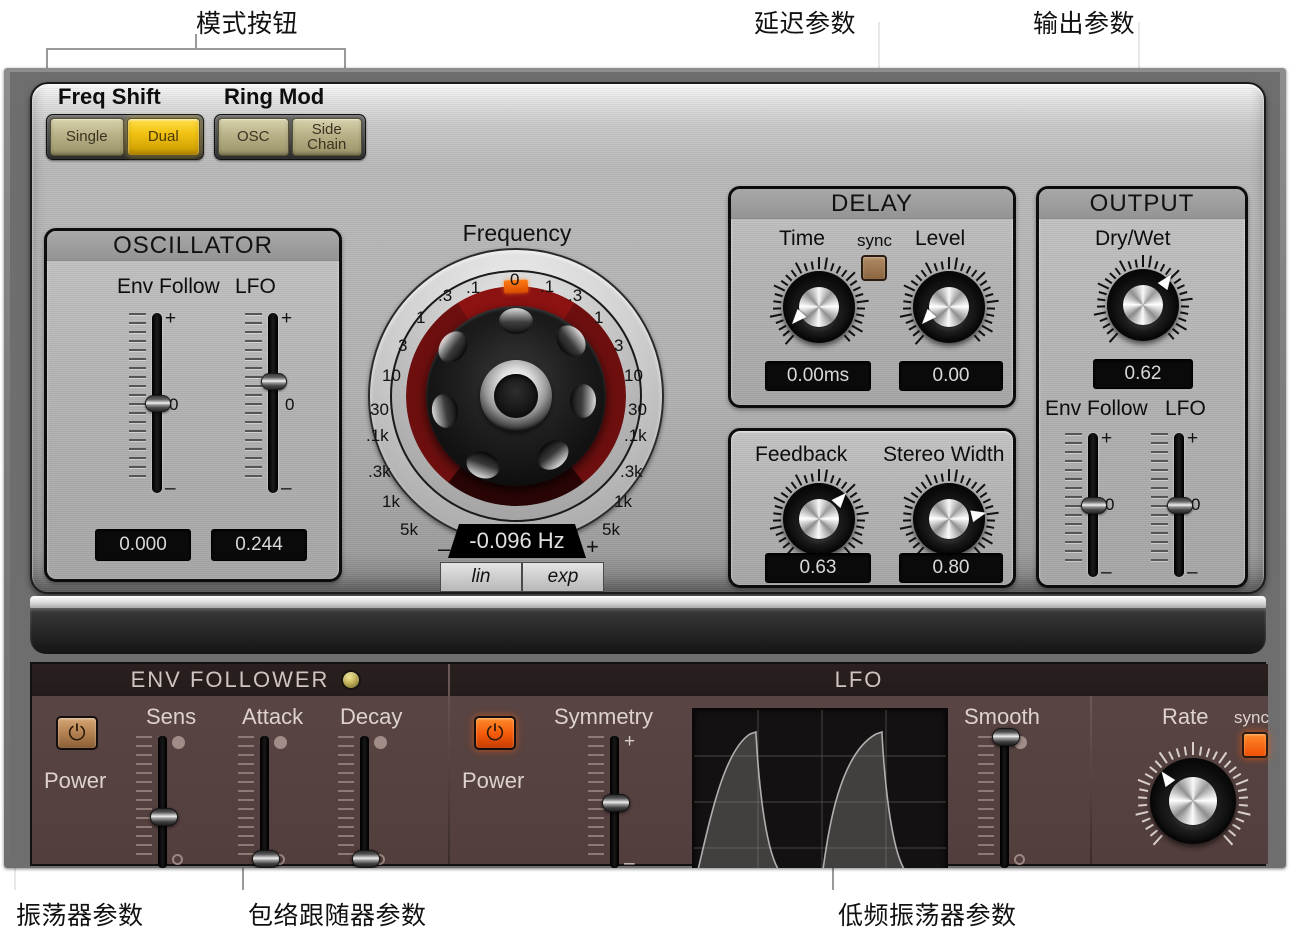  I want to click on oscillator-lfo-slider: + 0 –, so click(272, 403).